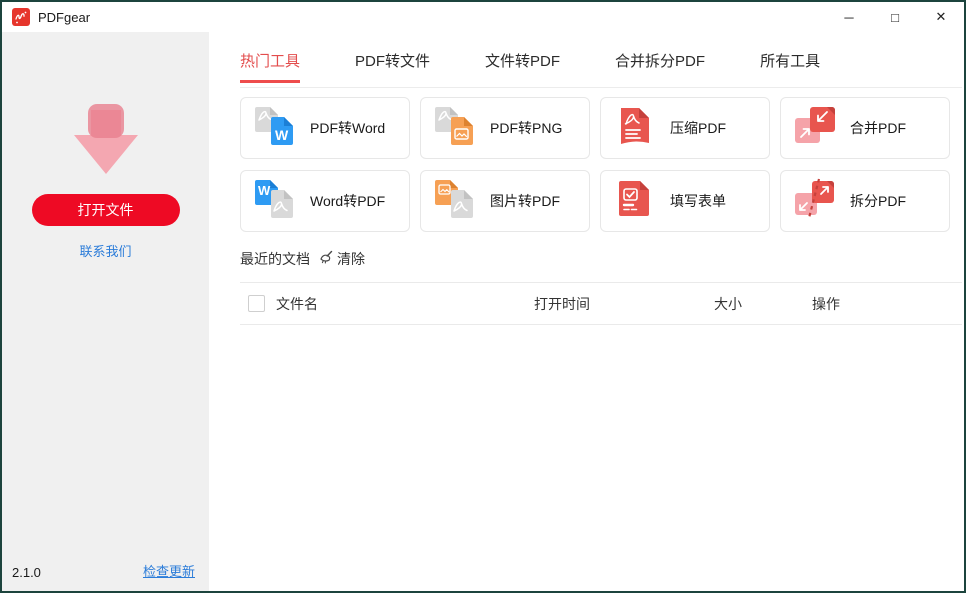 This screenshot has width=966, height=593. I want to click on card-label: 压缩PDF, so click(698, 128).